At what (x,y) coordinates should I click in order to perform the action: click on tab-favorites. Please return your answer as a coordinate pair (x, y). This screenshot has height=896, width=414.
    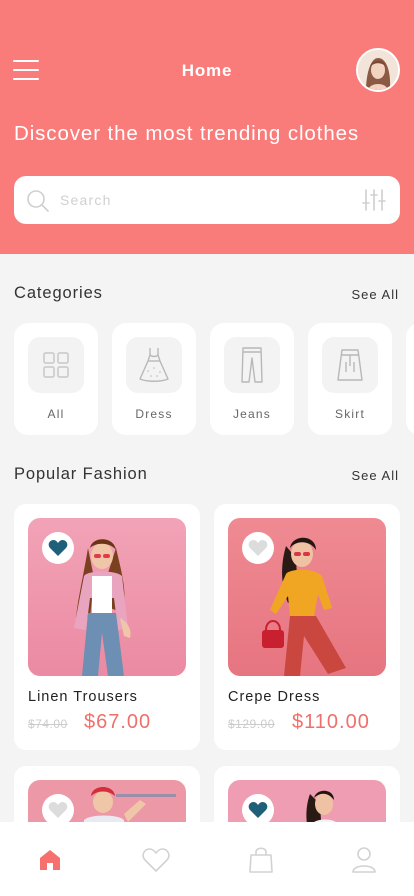
    Looking at the image, I should click on (156, 860).